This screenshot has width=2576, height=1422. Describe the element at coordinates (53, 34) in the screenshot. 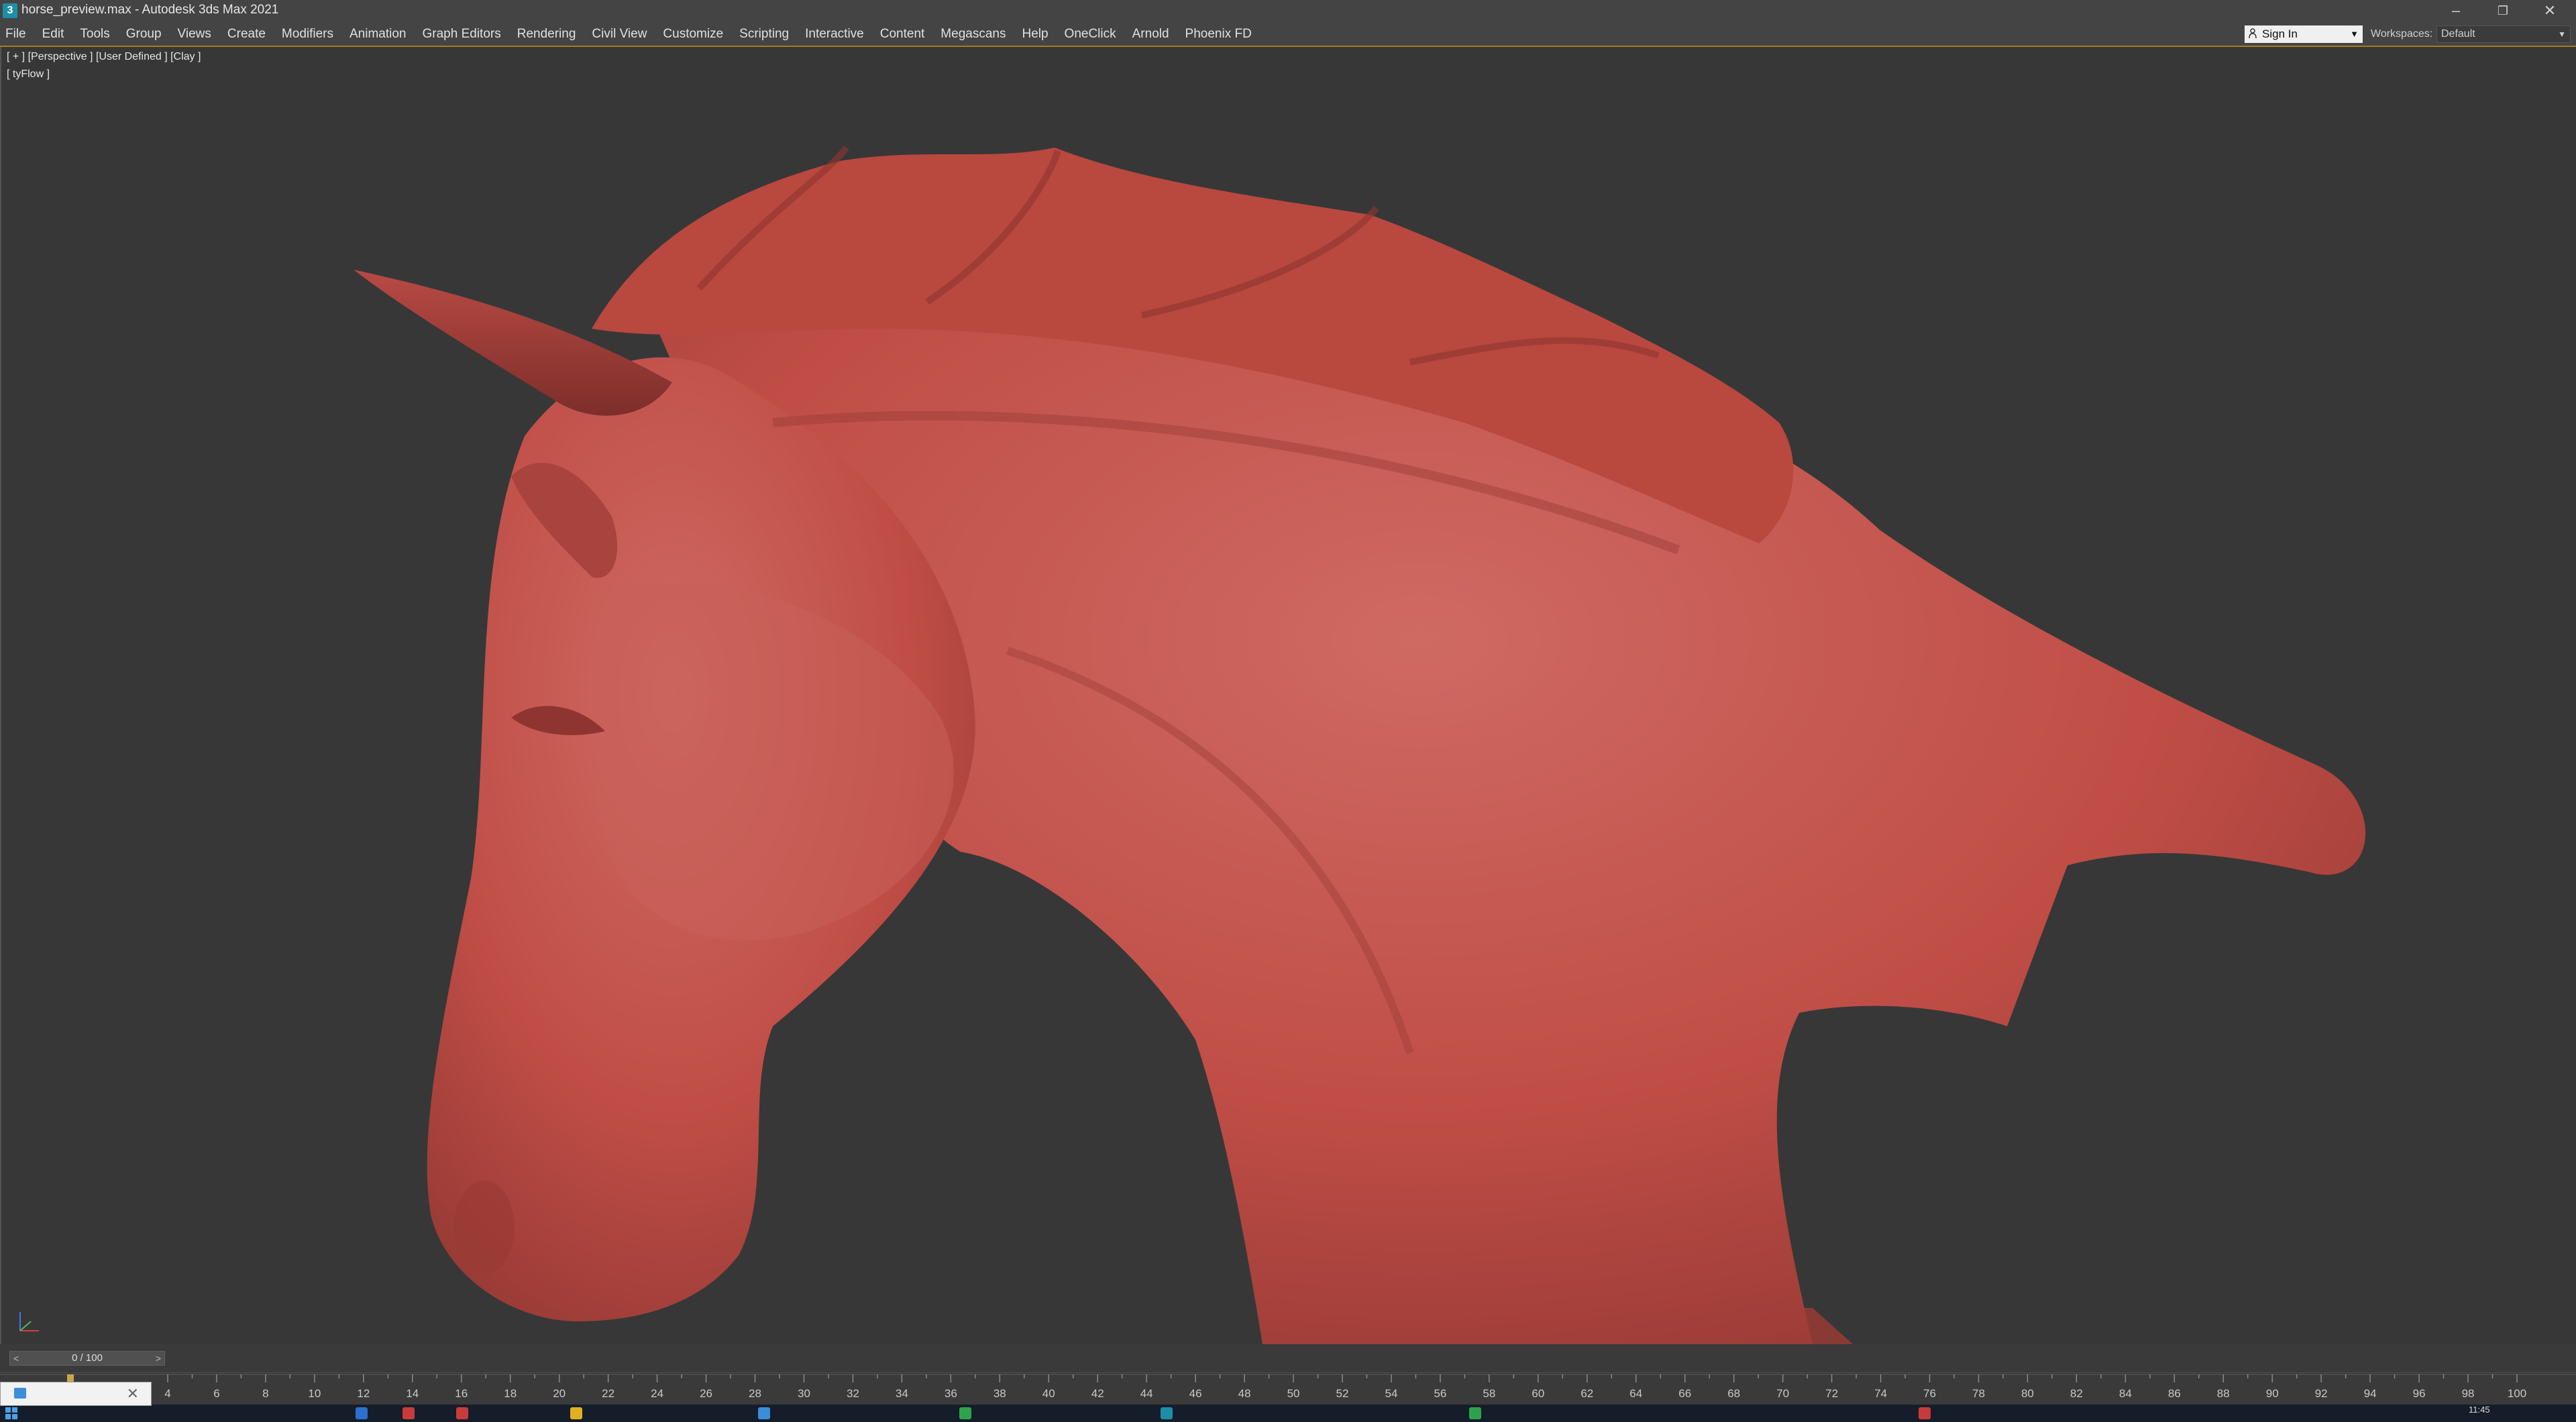

I see `menu-edit: Edit` at that location.